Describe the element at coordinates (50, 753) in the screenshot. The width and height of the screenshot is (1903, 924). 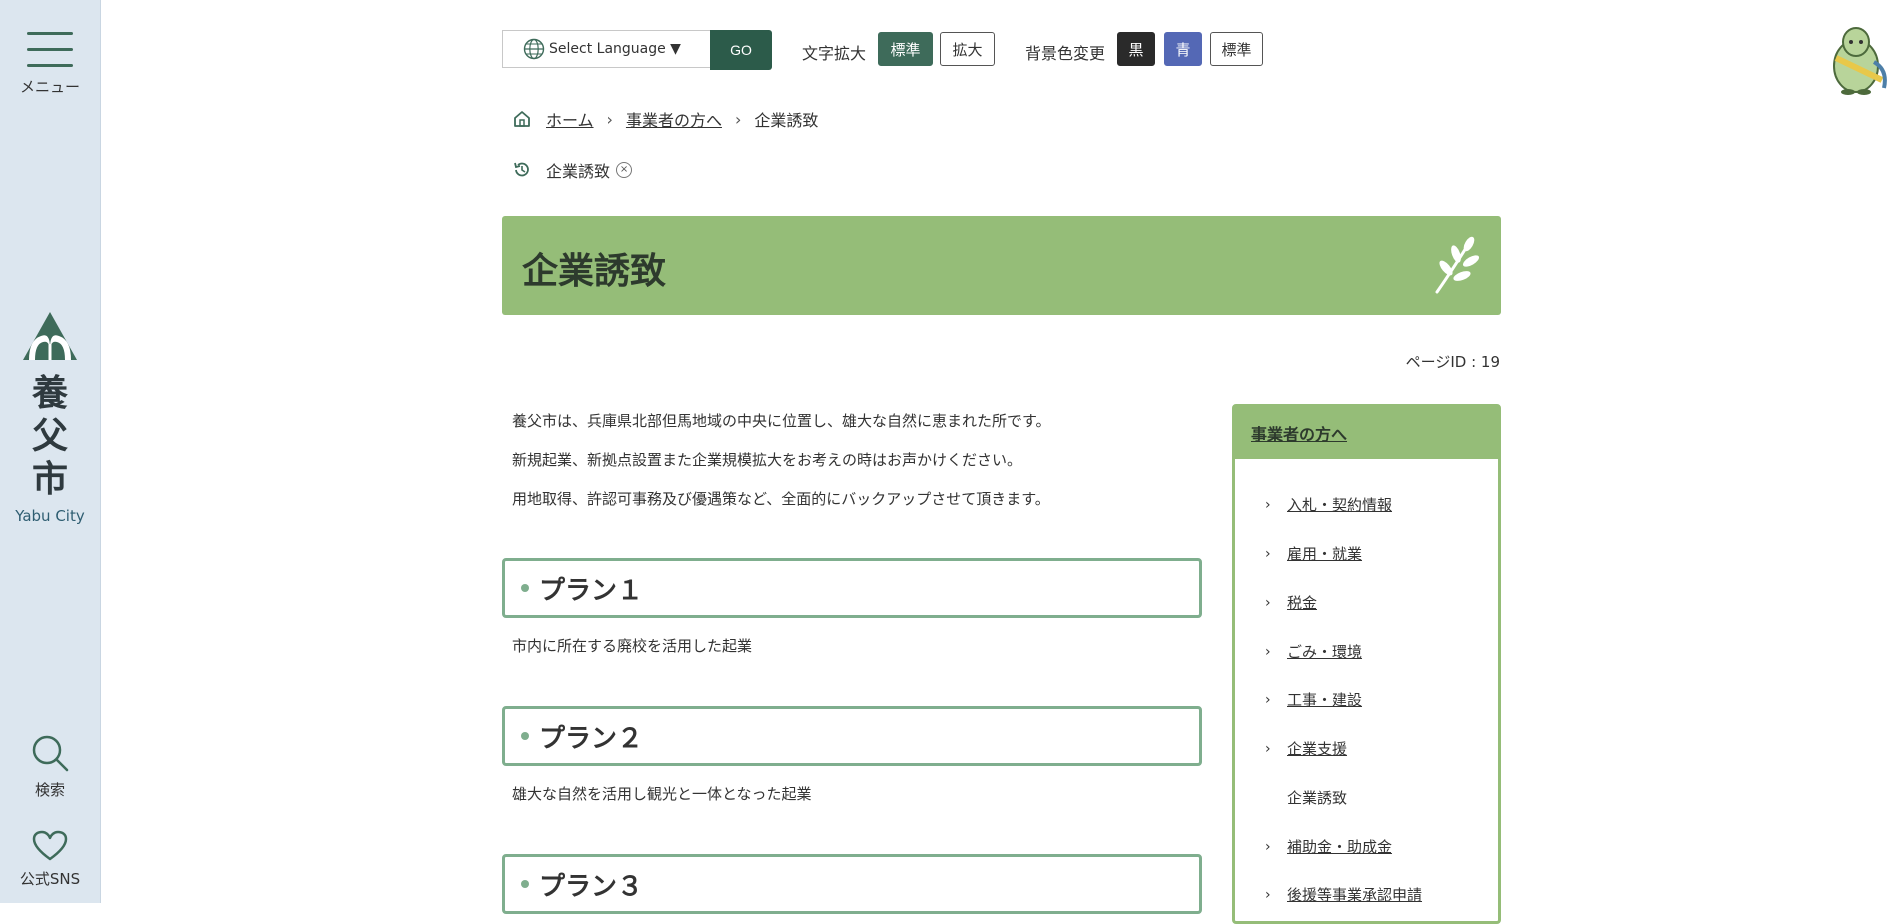
I see `search-icon` at that location.